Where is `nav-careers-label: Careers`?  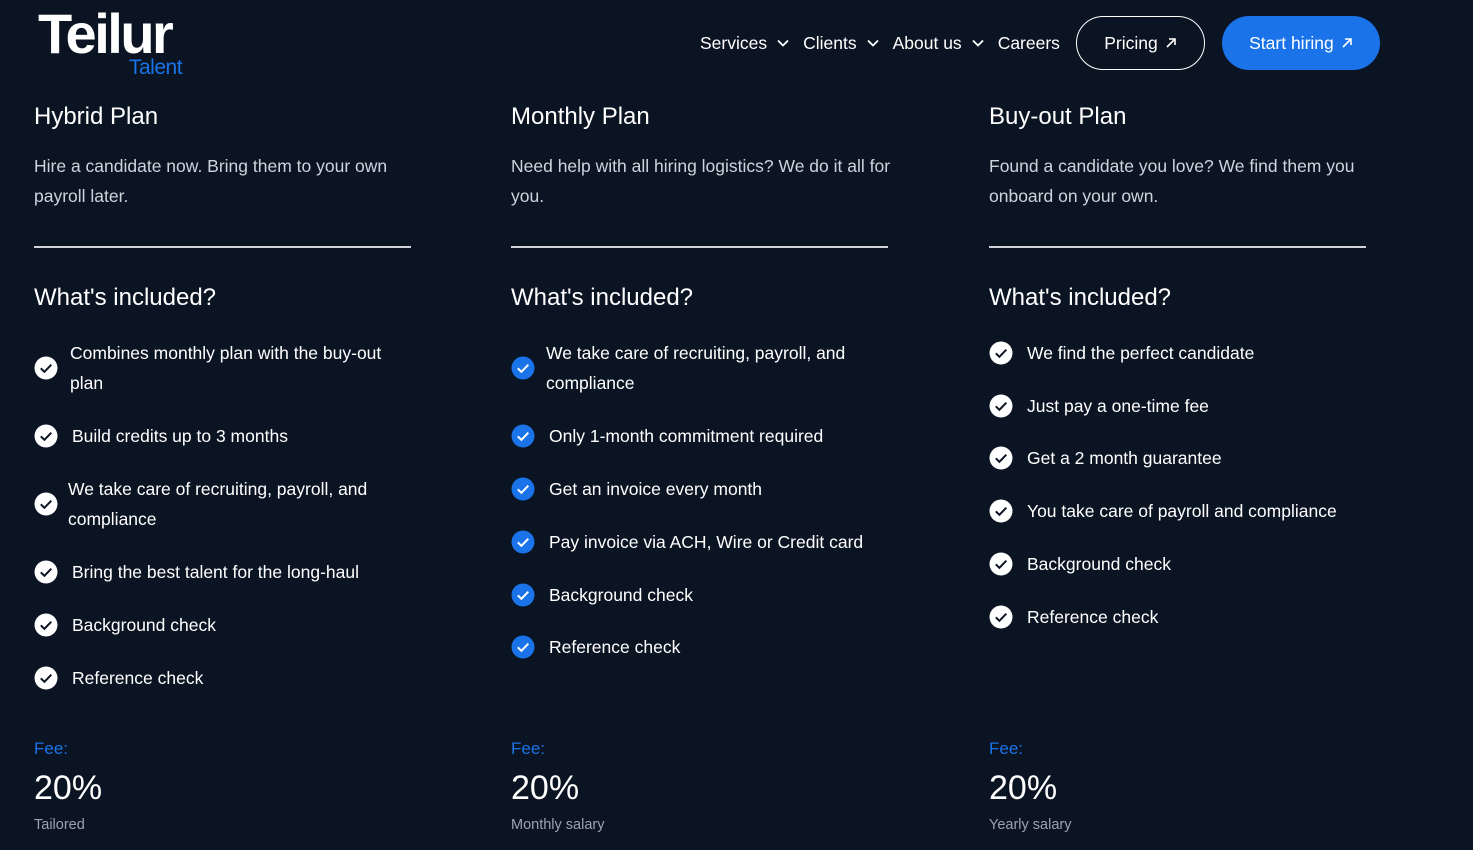
nav-careers-label: Careers is located at coordinates (1028, 42).